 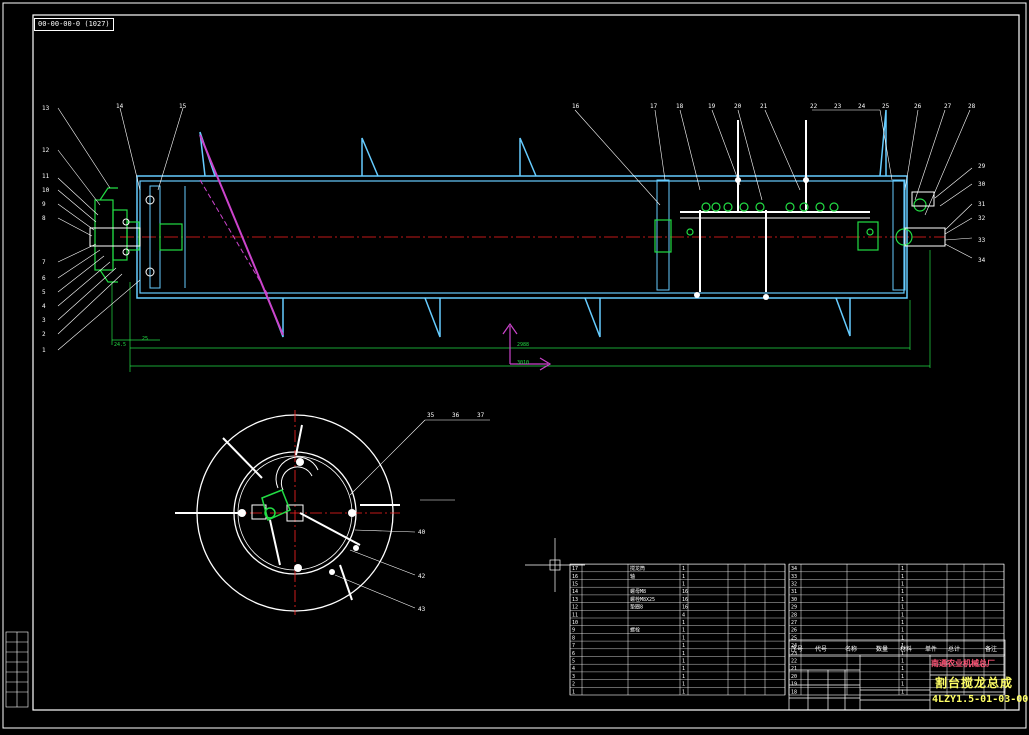 What do you see at coordinates (918, 106) in the screenshot?
I see `balloon-label: 26` at bounding box center [918, 106].